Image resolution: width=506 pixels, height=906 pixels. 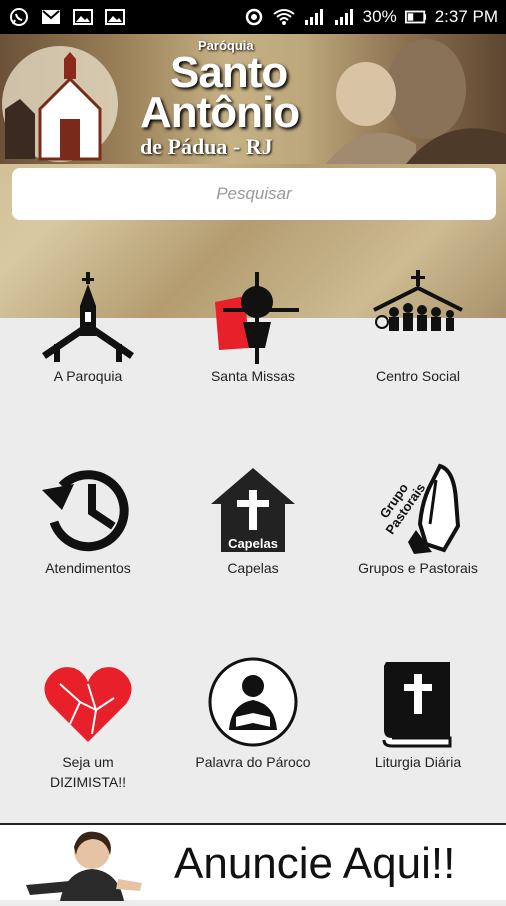 What do you see at coordinates (418, 376) in the screenshot?
I see `menu-label: Centro Social` at bounding box center [418, 376].